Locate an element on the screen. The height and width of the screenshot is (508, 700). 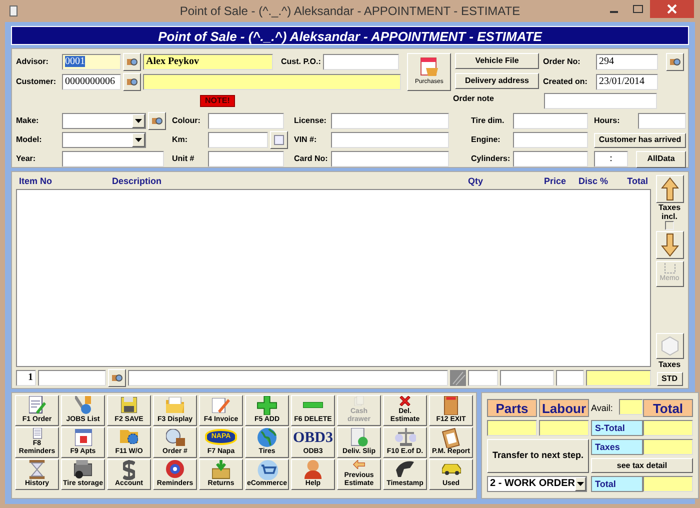
grand-total-field is located at coordinates (668, 484).